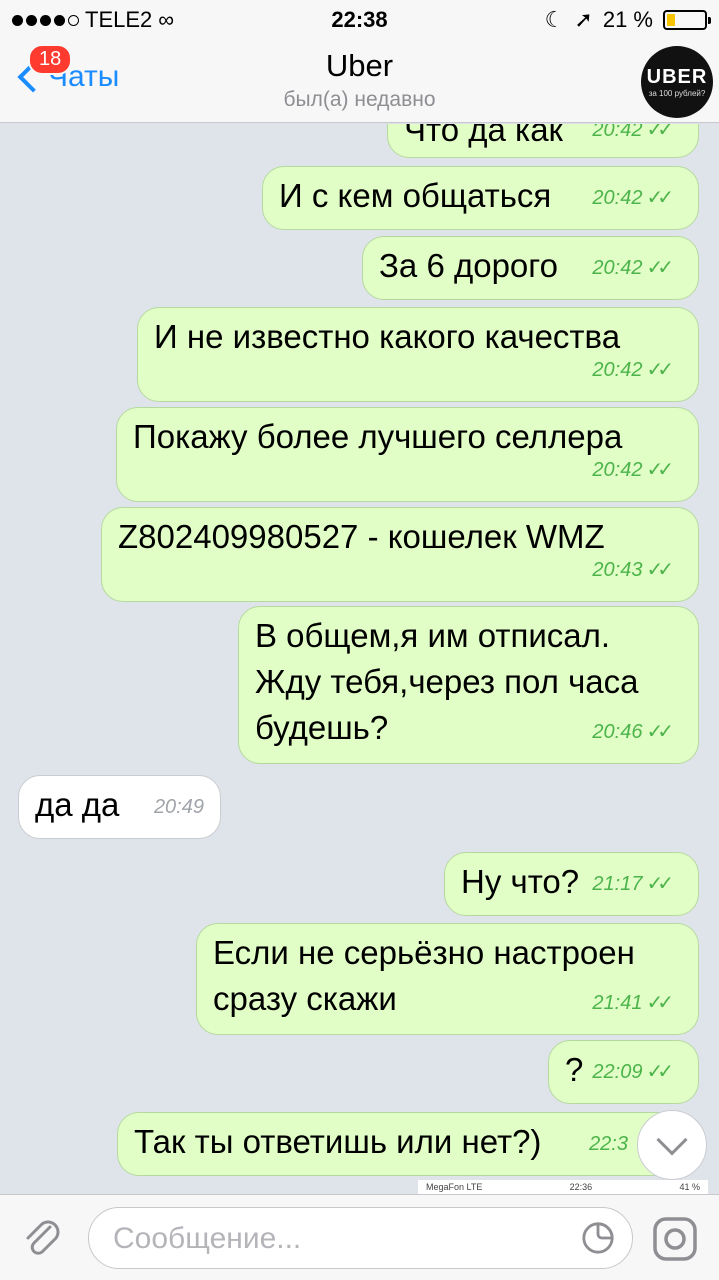  I want to click on message-time: 20:43, so click(617, 570).